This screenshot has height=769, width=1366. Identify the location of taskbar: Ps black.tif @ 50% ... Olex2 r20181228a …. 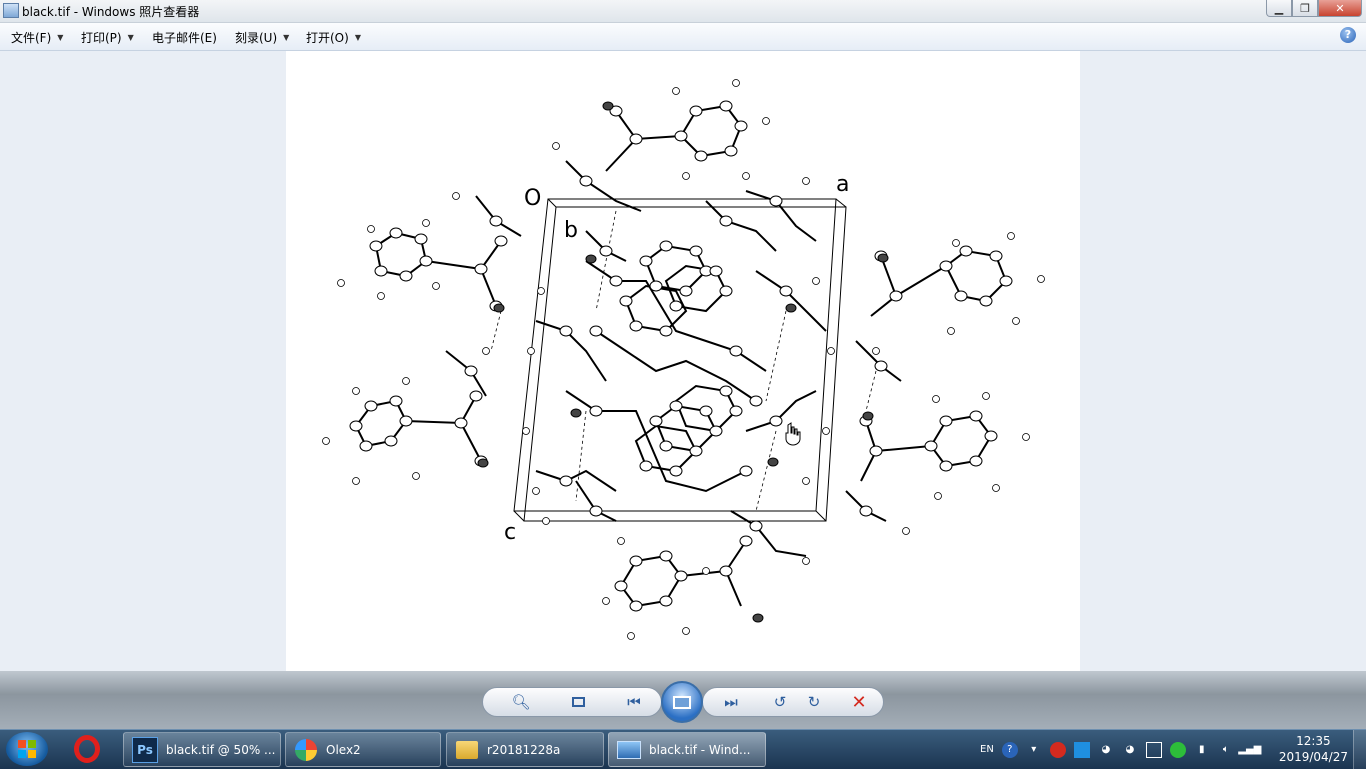
(683, 749).